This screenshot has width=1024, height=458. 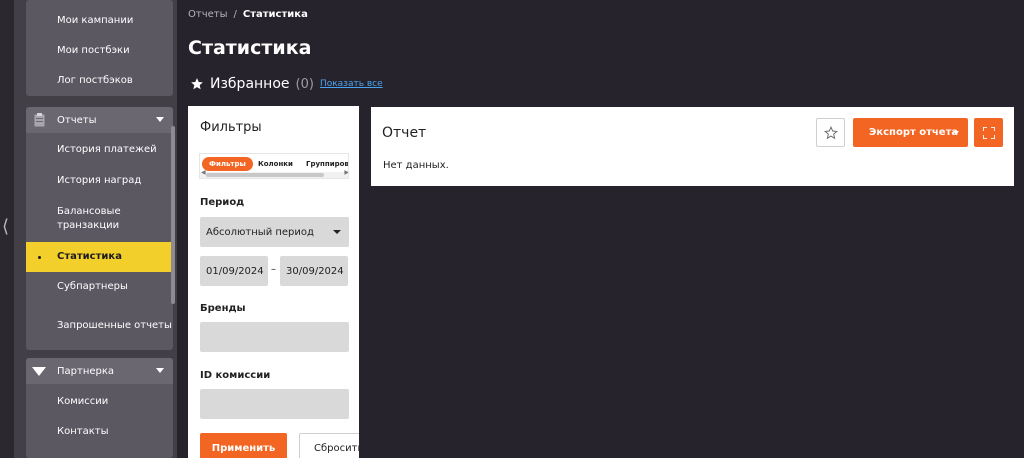 I want to click on brands-input, so click(x=274, y=337).